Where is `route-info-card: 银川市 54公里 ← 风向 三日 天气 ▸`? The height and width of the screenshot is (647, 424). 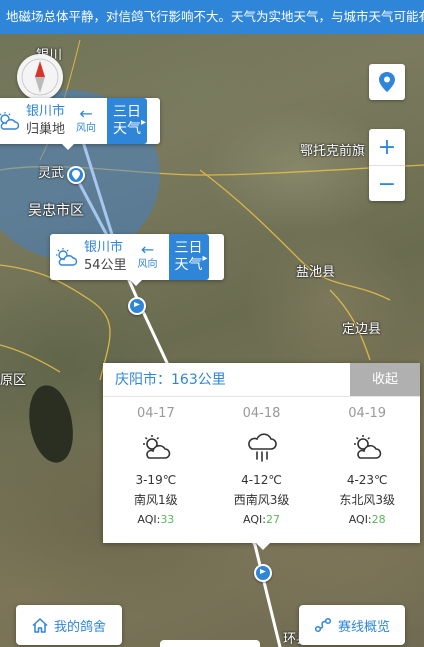
route-info-card: 银川市 54公里 ← 风向 三日 天气 ▸ is located at coordinates (137, 260).